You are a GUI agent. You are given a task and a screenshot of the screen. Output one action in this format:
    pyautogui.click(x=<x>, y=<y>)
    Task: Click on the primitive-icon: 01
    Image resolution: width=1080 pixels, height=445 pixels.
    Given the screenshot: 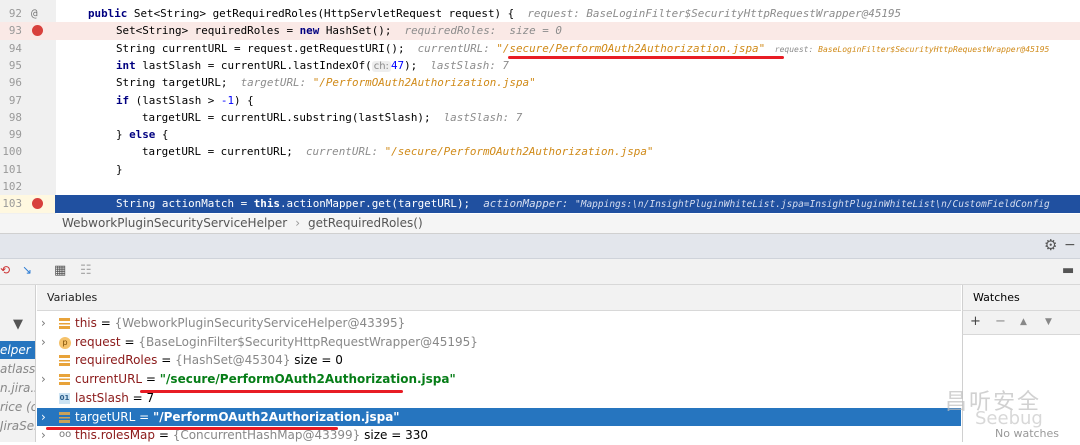 What is the action you would take?
    pyautogui.click(x=64, y=398)
    